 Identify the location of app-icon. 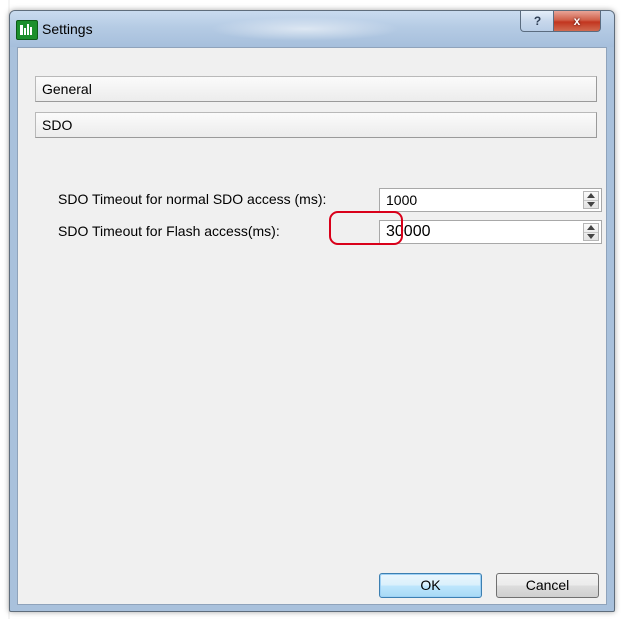
(27, 30).